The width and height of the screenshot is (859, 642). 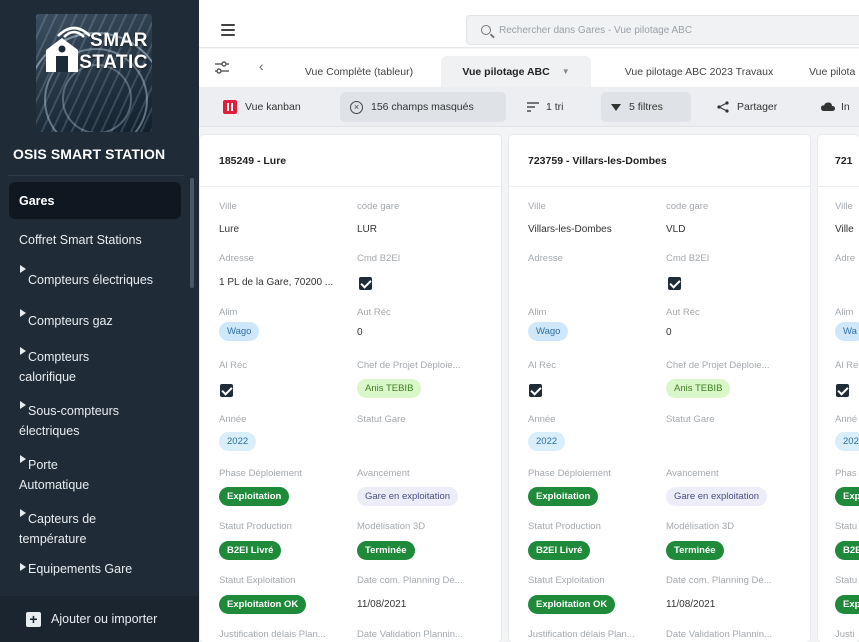 What do you see at coordinates (566, 71) in the screenshot?
I see `chevron-down-icon: ▼` at bounding box center [566, 71].